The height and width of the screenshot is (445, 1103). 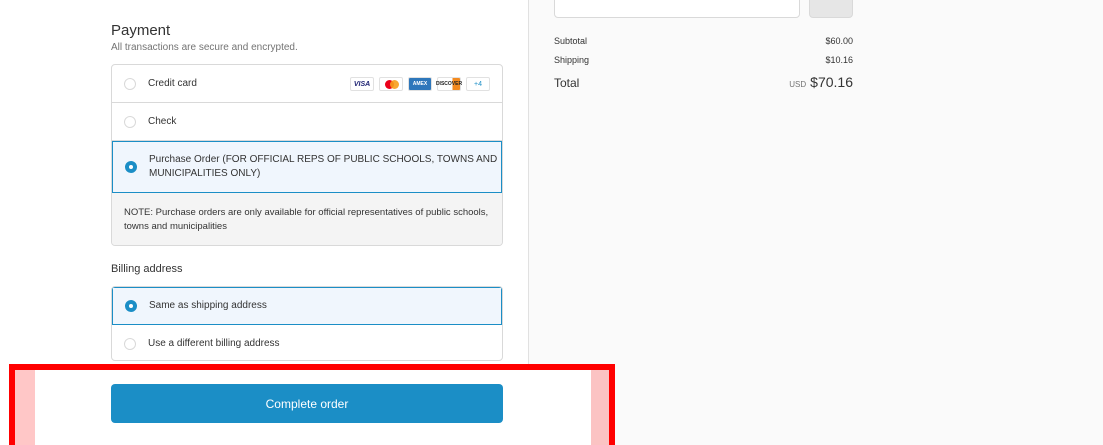 What do you see at coordinates (307, 306) in the screenshot?
I see `billing-option-same: Same as shipping address` at bounding box center [307, 306].